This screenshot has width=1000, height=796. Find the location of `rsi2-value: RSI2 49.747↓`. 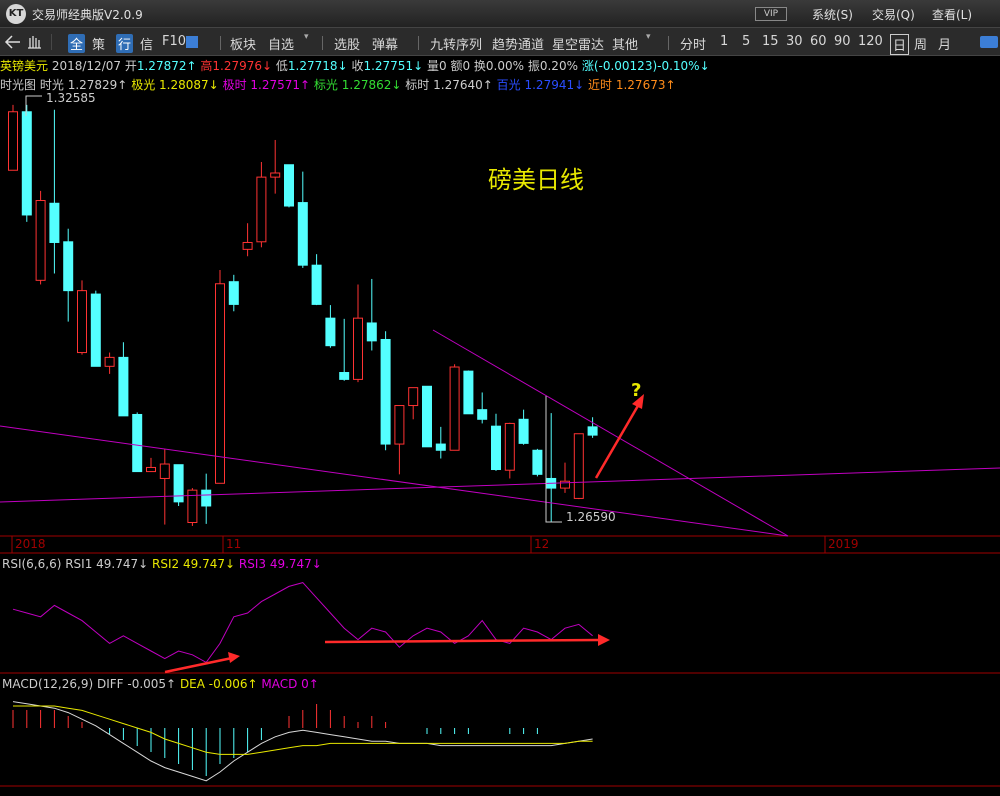

rsi2-value: RSI2 49.747↓ is located at coordinates (194, 564).